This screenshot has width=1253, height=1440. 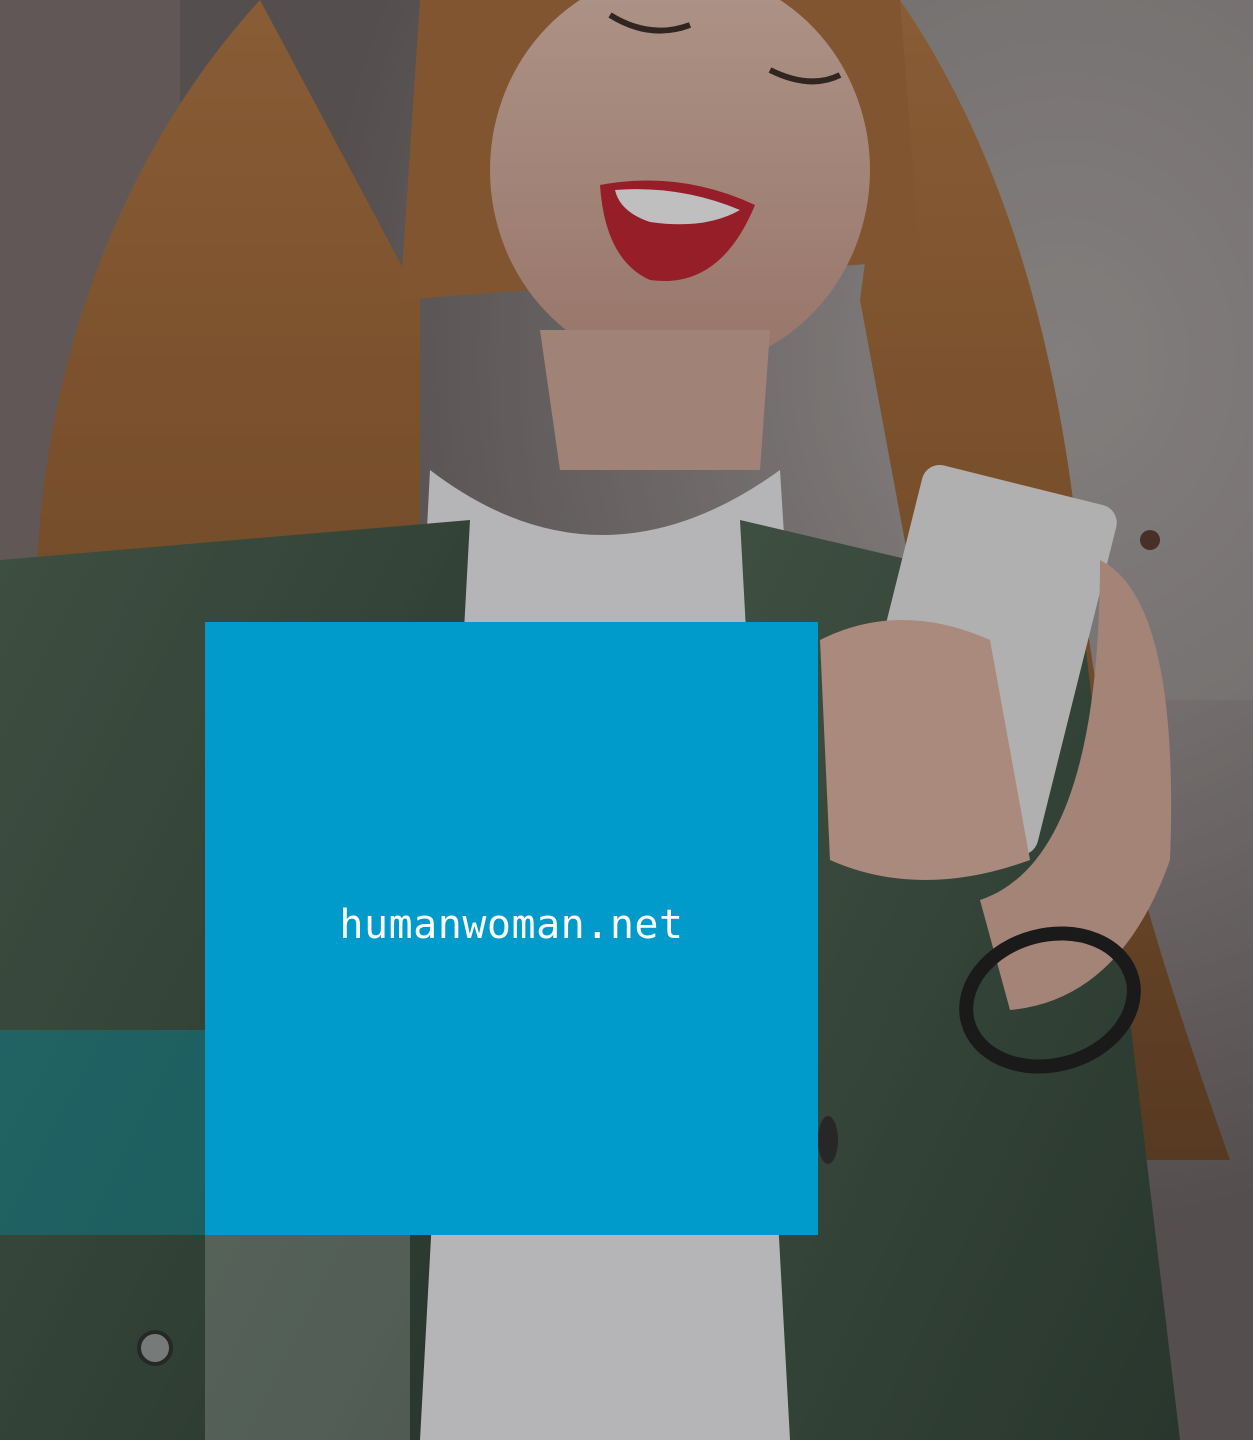 I want to click on decorative-light-panel, so click(x=307, y=1337).